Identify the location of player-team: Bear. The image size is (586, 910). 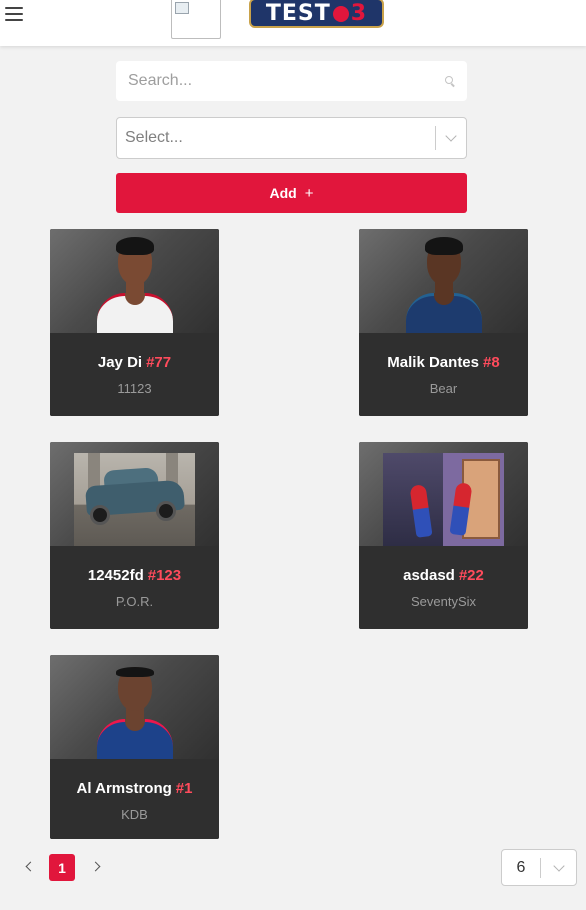
(443, 388).